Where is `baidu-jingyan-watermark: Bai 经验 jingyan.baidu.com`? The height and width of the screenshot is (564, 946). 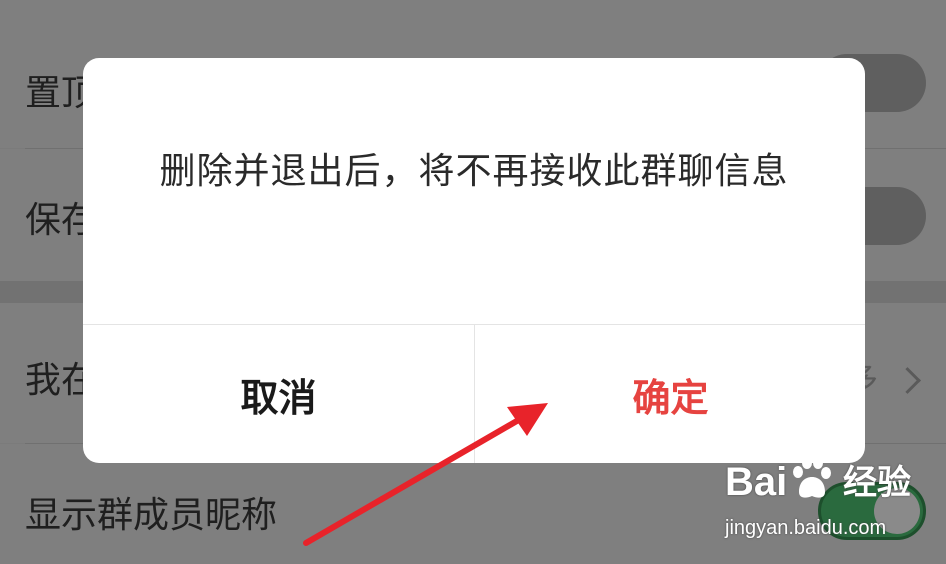
baidu-jingyan-watermark: Bai 经验 jingyan.baidu.com is located at coordinates (832, 509).